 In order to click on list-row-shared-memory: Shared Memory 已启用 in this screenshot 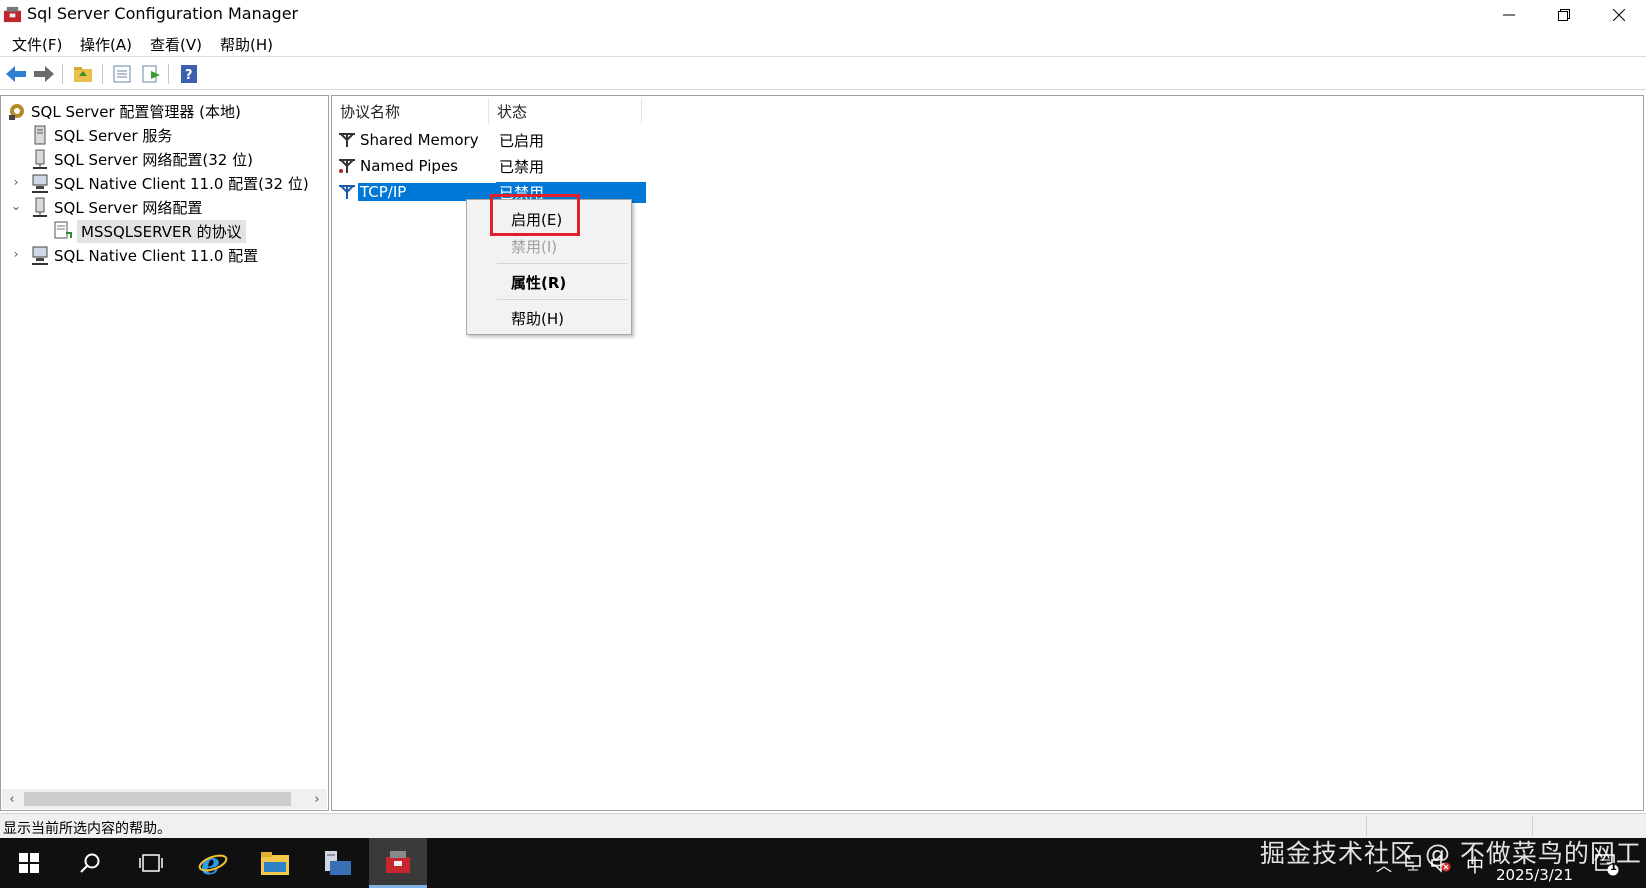, I will do `click(440, 140)`.